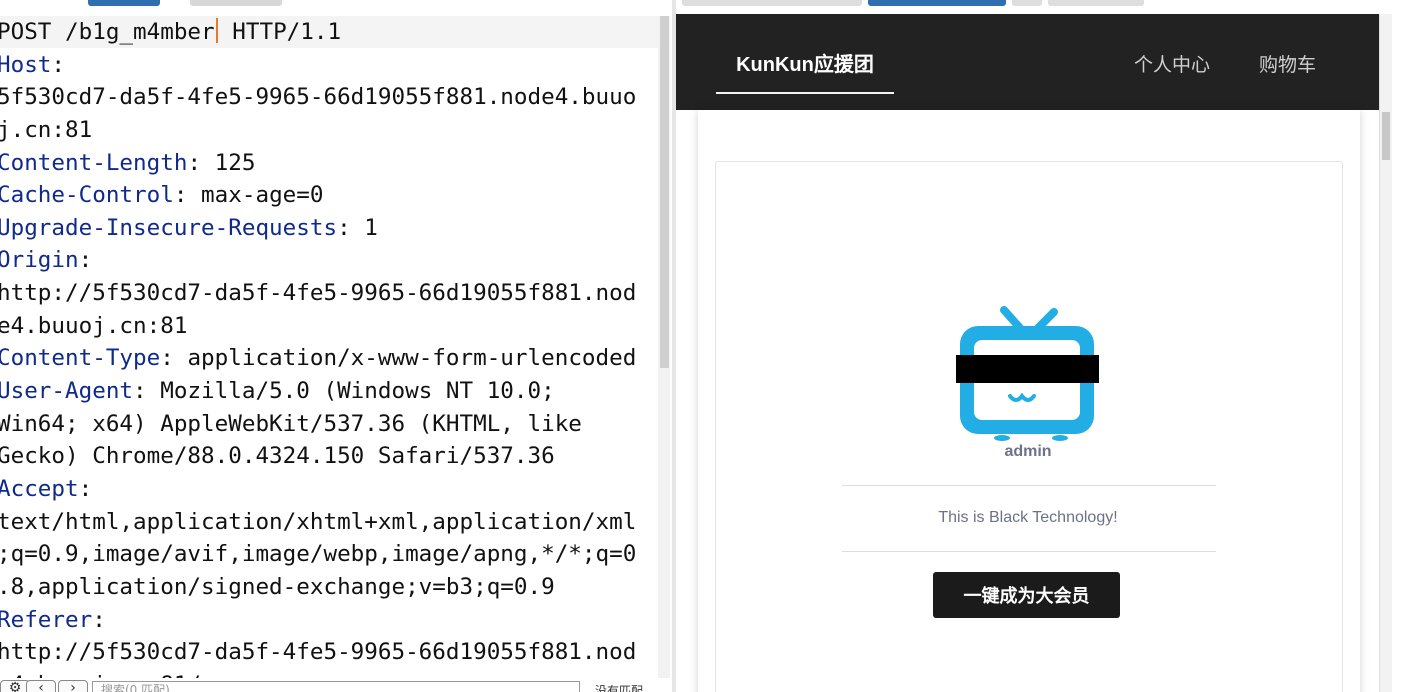 This screenshot has width=1401, height=692. Describe the element at coordinates (124, 3) in the screenshot. I see `tab-active` at that location.